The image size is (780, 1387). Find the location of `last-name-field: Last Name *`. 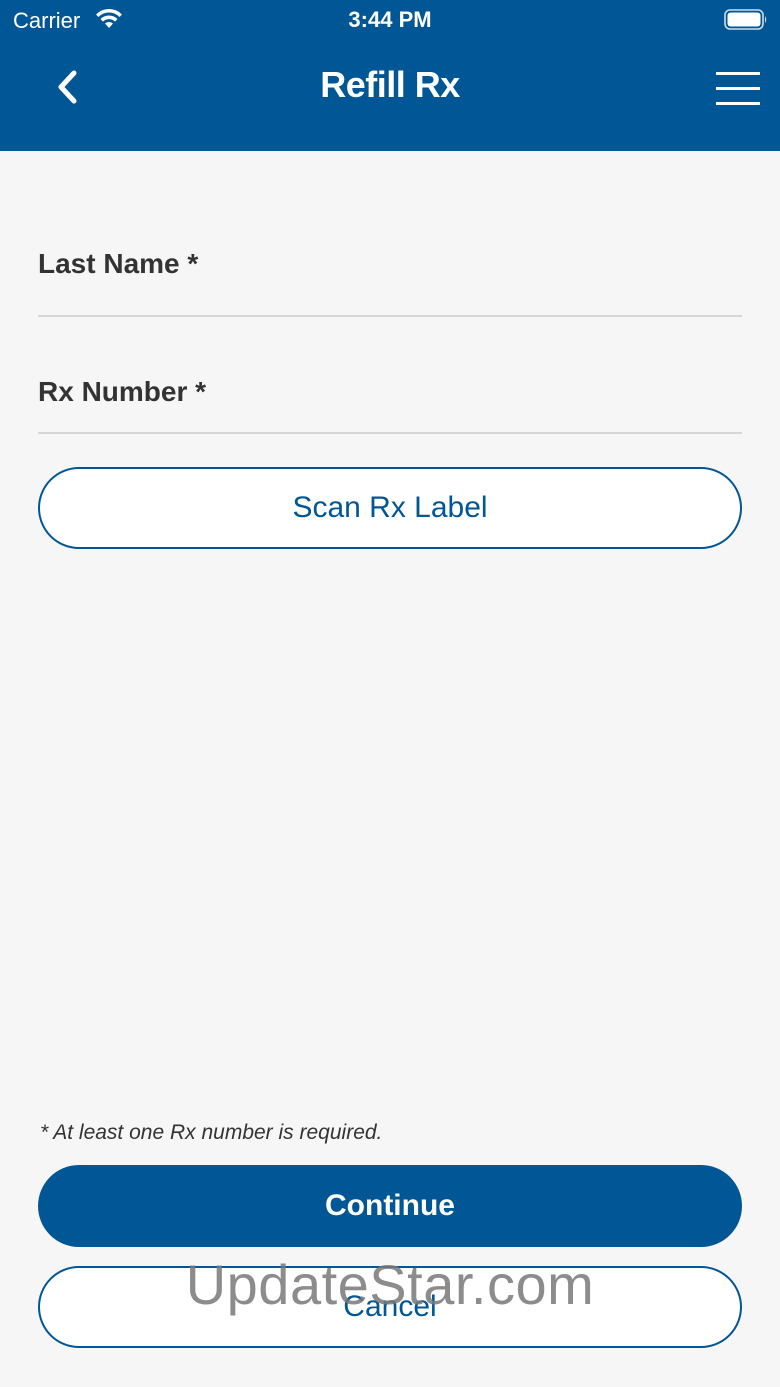

last-name-field: Last Name * is located at coordinates (390, 273).